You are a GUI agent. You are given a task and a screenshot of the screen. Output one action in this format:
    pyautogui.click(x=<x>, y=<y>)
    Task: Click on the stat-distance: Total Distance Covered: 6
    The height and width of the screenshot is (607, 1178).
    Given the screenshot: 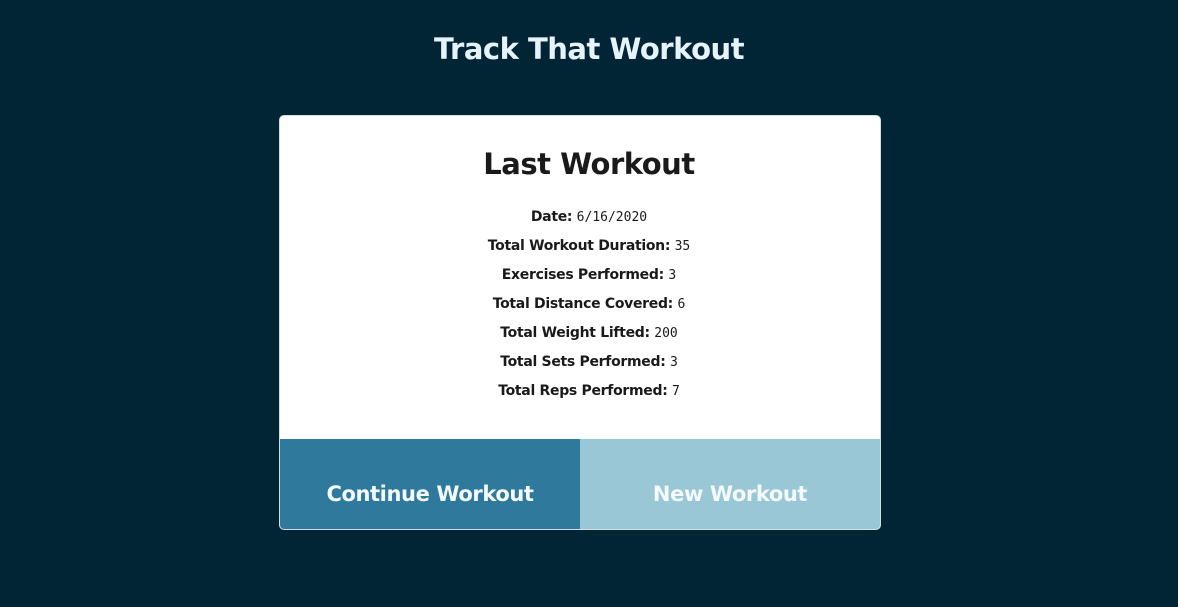 What is the action you would take?
    pyautogui.click(x=589, y=307)
    